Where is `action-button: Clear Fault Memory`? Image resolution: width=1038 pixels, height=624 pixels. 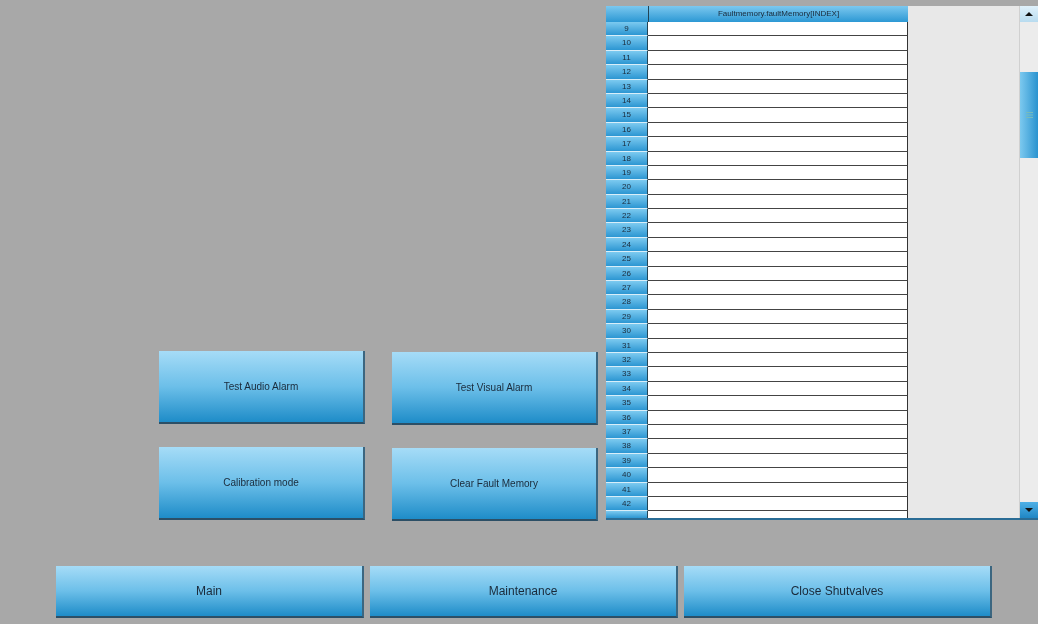
action-button: Clear Fault Memory is located at coordinates (495, 484).